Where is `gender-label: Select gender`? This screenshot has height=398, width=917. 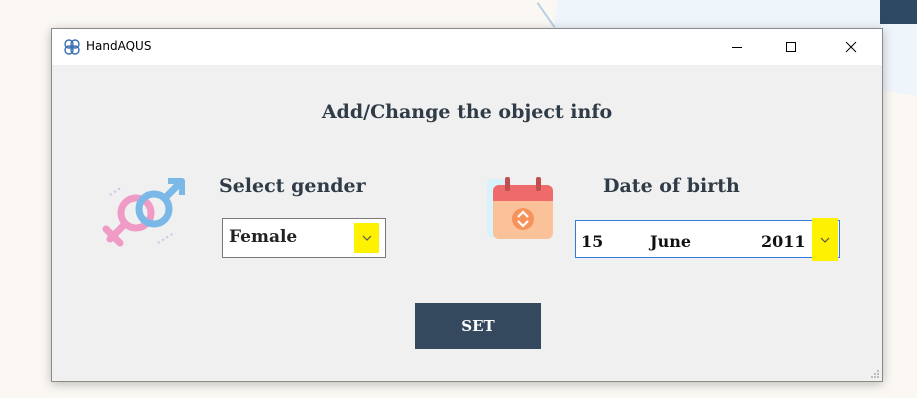
gender-label: Select gender is located at coordinates (292, 186).